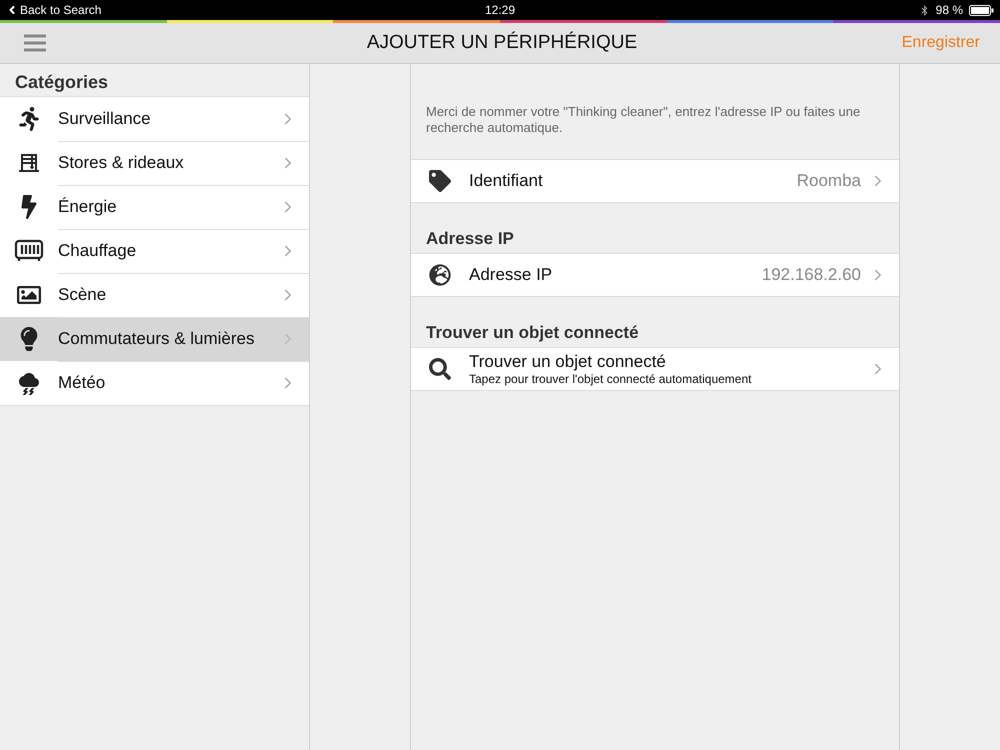 This screenshot has width=1000, height=750. Describe the element at coordinates (154, 339) in the screenshot. I see `sidebar-item: Commutateurs & lumières` at that location.